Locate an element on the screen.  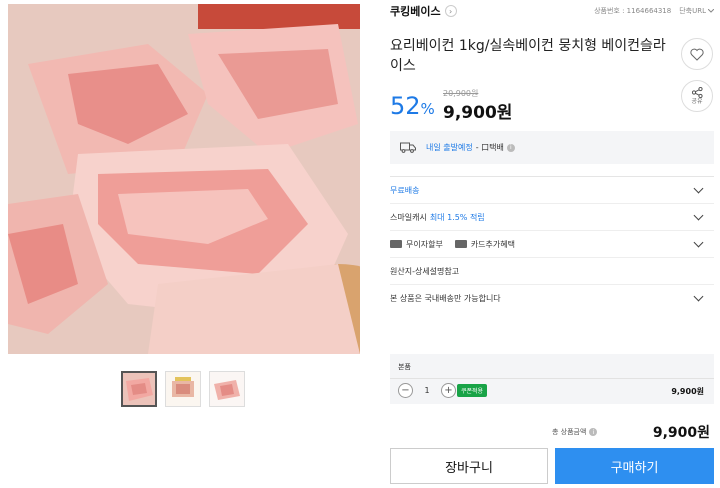
plus-button: + is located at coordinates (448, 390).